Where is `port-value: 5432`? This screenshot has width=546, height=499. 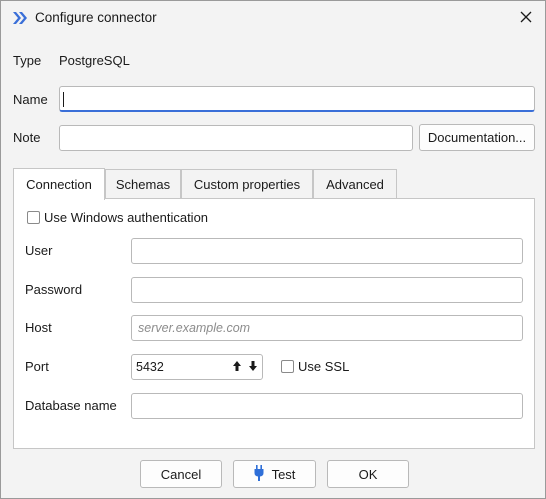
port-value: 5432 is located at coordinates (150, 367).